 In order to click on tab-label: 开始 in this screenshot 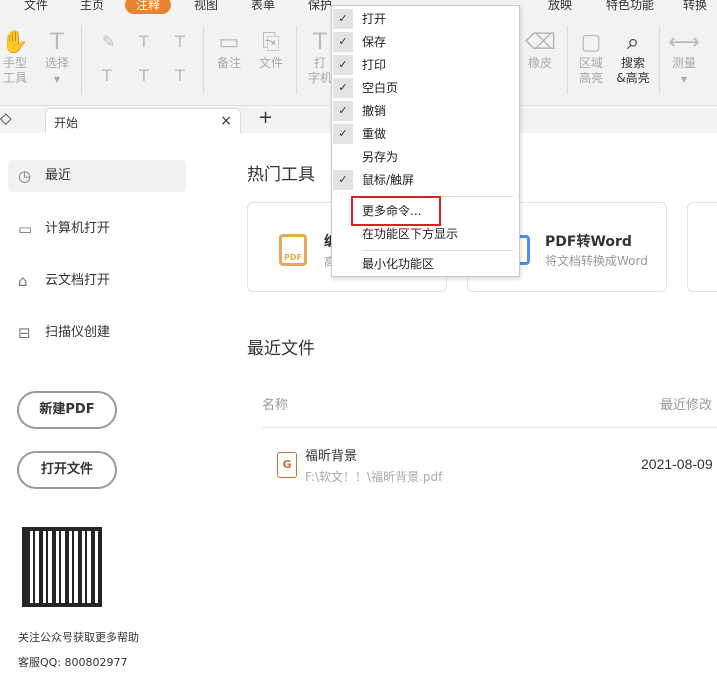, I will do `click(66, 123)`.